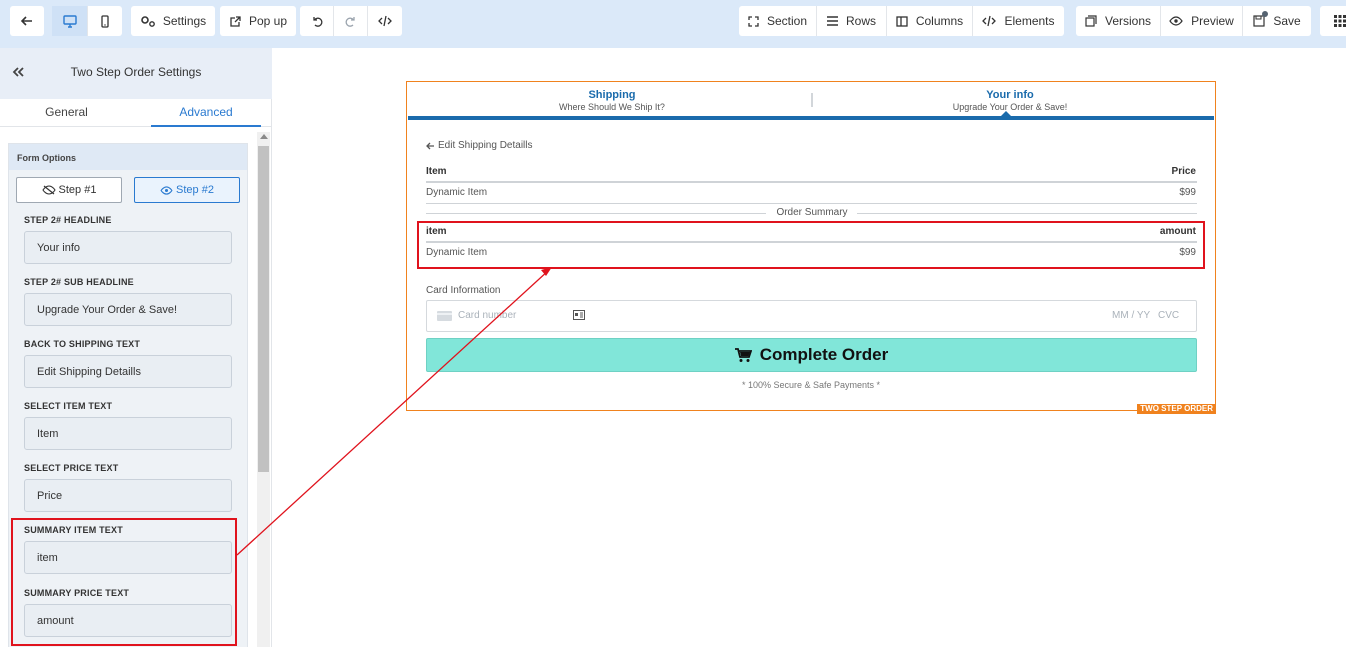  Describe the element at coordinates (546, 271) in the screenshot. I see `annotation-arrowhead-icon` at that location.